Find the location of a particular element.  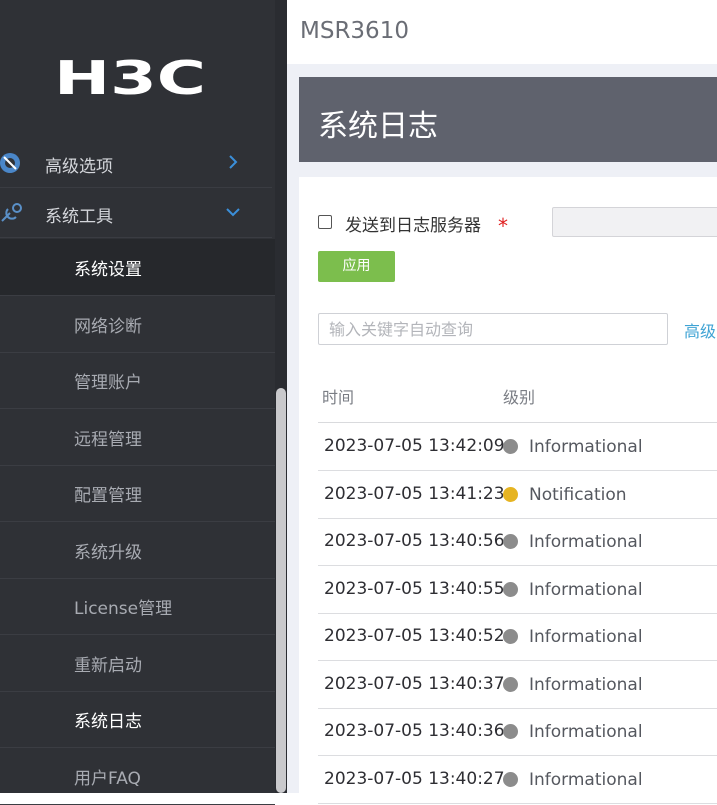

sidebar-item-remote-management: 远程管理 is located at coordinates (137, 437).